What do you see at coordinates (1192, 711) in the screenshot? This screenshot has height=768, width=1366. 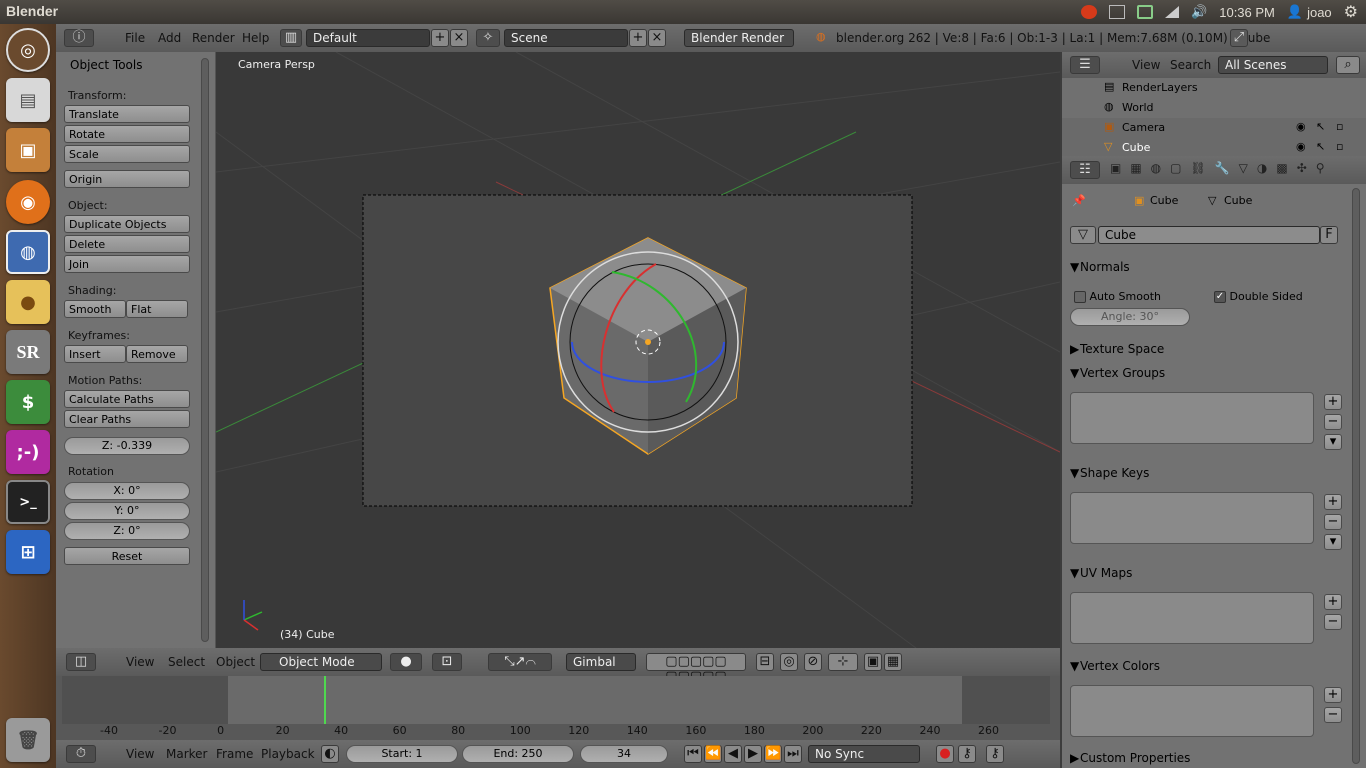 I see `vertex-colors-list` at bounding box center [1192, 711].